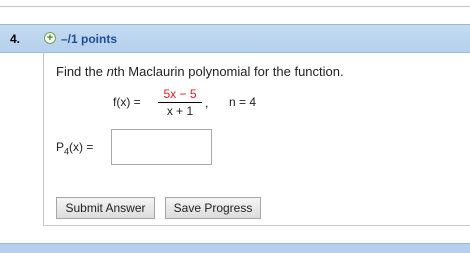  What do you see at coordinates (60, 147) in the screenshot?
I see `polynomial-label-p: P` at bounding box center [60, 147].